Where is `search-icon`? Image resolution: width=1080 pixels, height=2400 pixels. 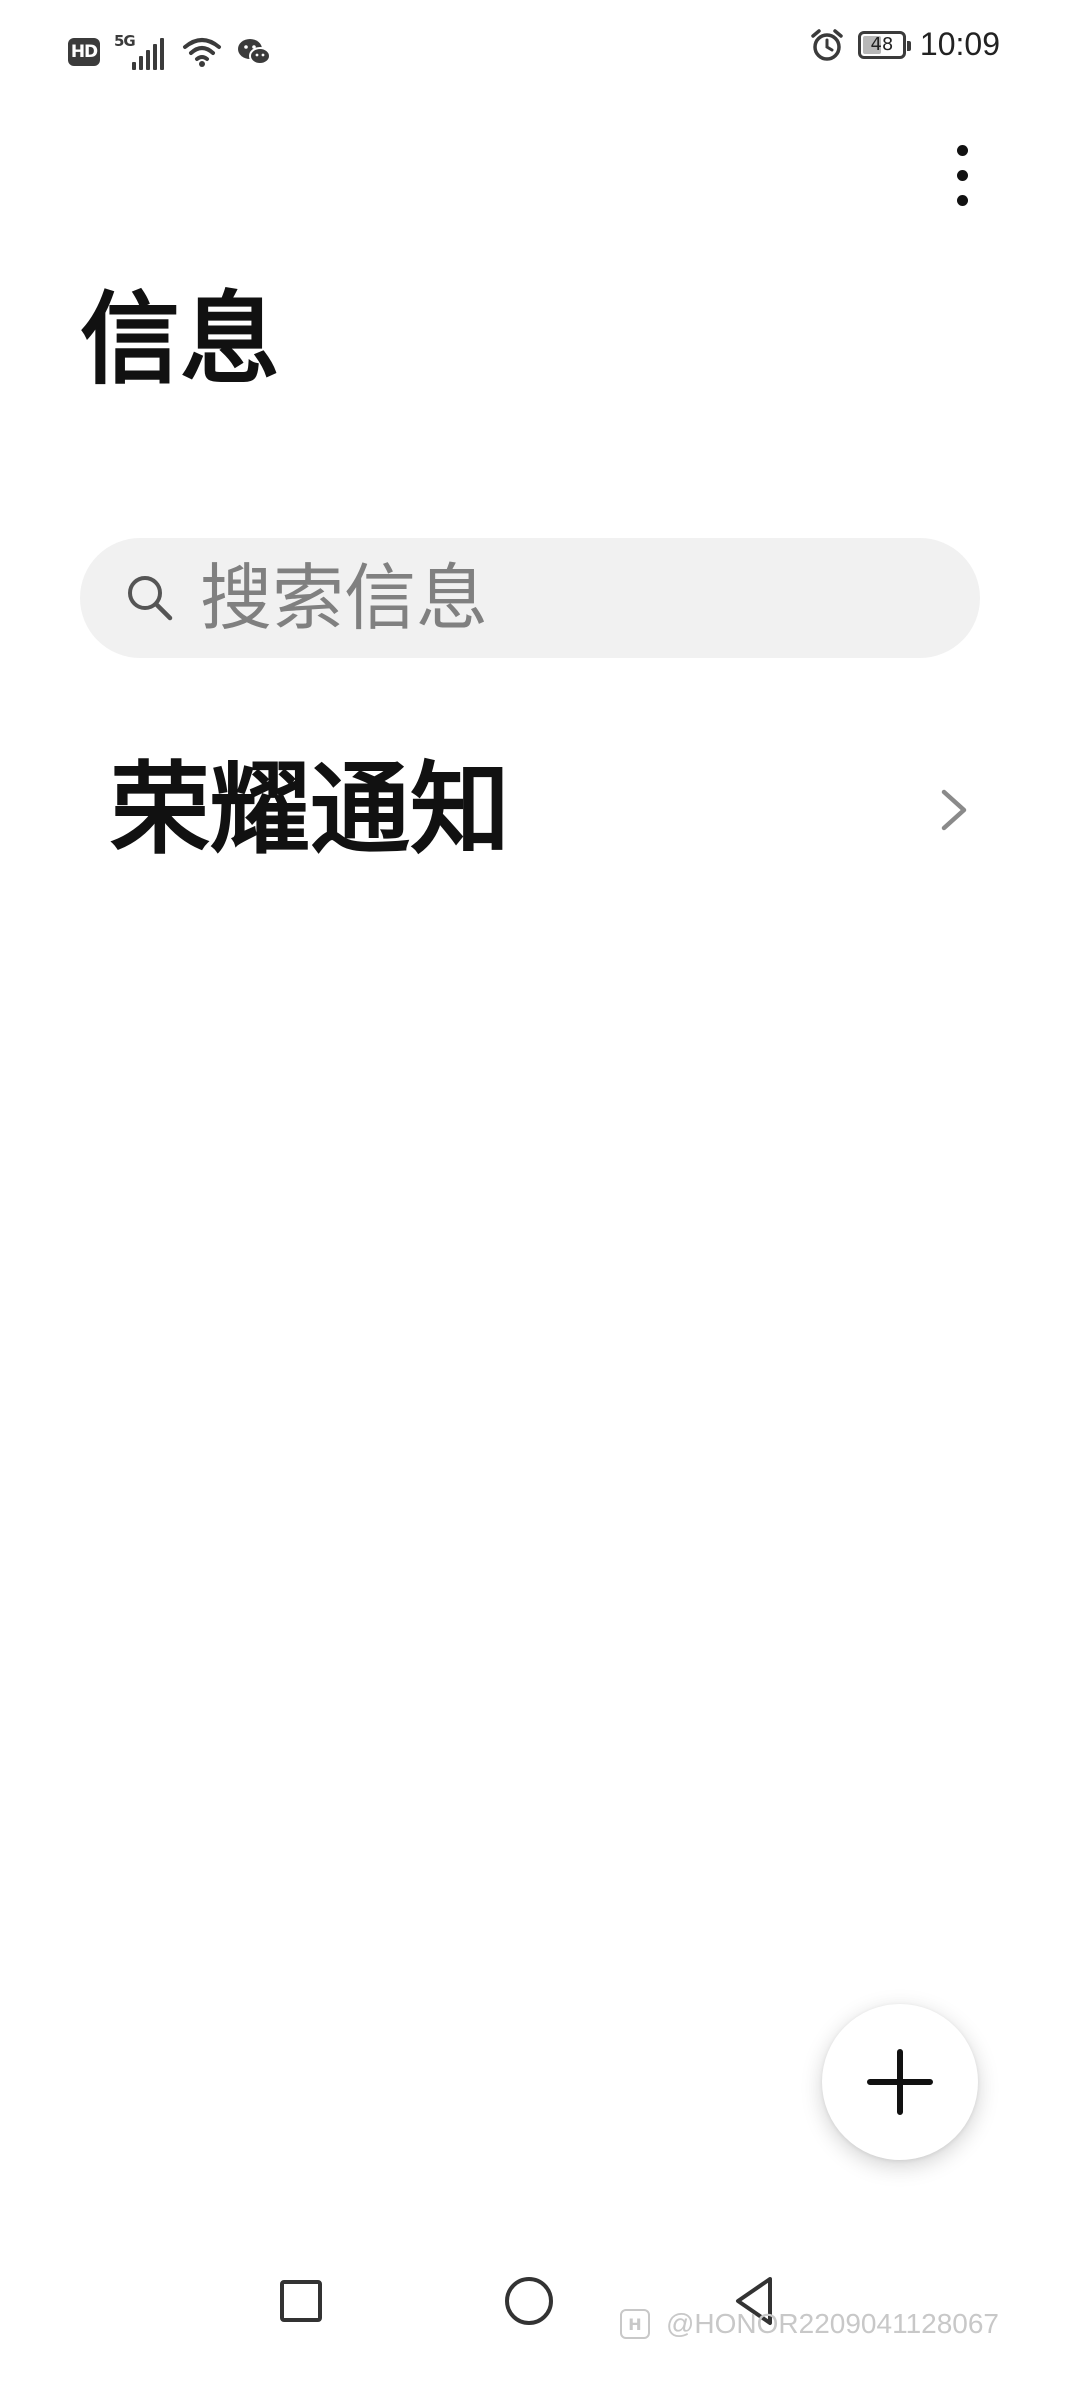
search-icon is located at coordinates (150, 598).